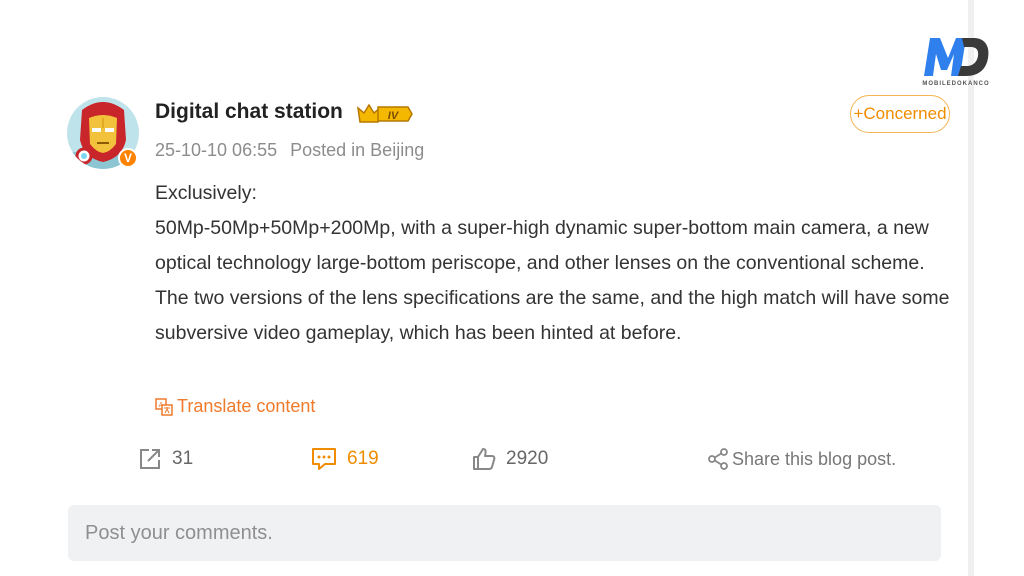 The width and height of the screenshot is (1024, 576). I want to click on post-intro: Exclusively:, so click(206, 193).